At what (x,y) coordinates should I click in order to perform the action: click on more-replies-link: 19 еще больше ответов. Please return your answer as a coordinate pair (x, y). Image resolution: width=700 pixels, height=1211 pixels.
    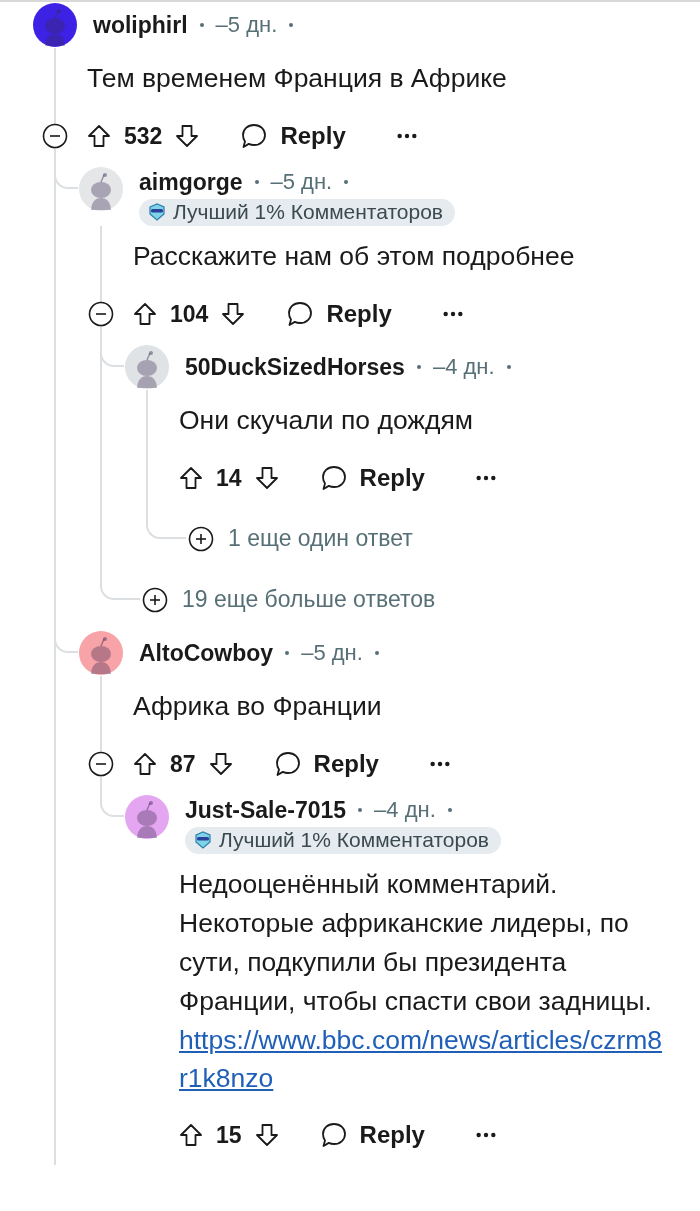
    Looking at the image, I should click on (309, 599).